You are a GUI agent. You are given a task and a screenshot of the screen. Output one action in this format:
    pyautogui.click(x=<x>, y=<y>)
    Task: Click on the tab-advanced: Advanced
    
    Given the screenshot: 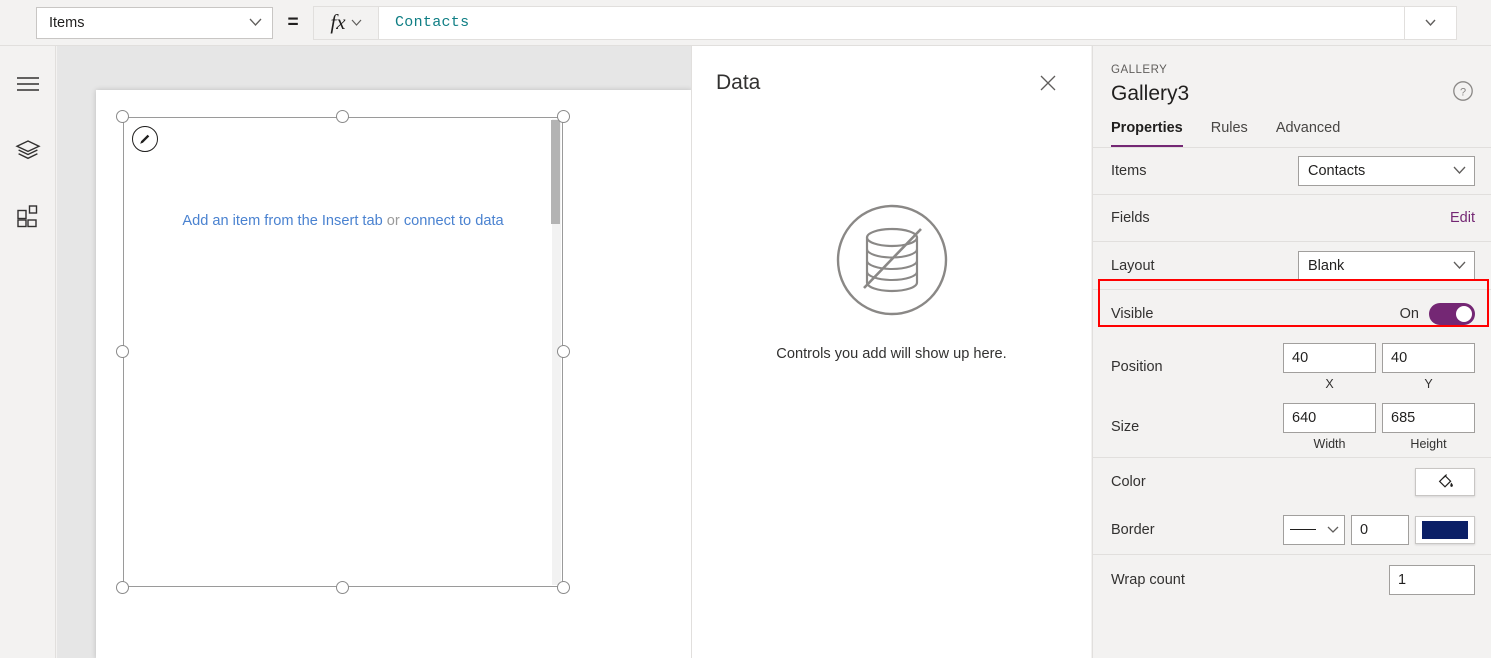 What is the action you would take?
    pyautogui.click(x=1308, y=133)
    